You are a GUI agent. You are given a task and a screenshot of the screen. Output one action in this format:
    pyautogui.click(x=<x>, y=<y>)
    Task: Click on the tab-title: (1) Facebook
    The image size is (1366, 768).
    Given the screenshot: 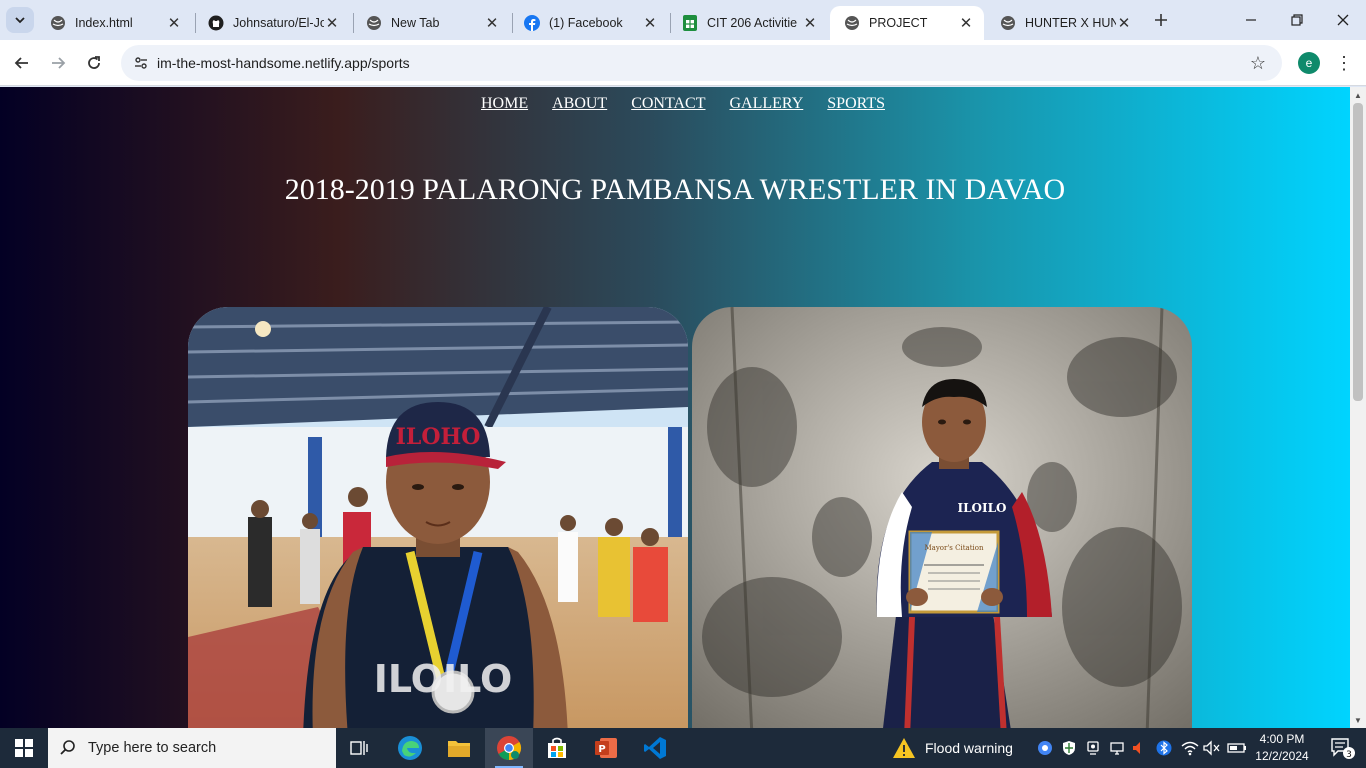 What is the action you would take?
    pyautogui.click(x=586, y=23)
    